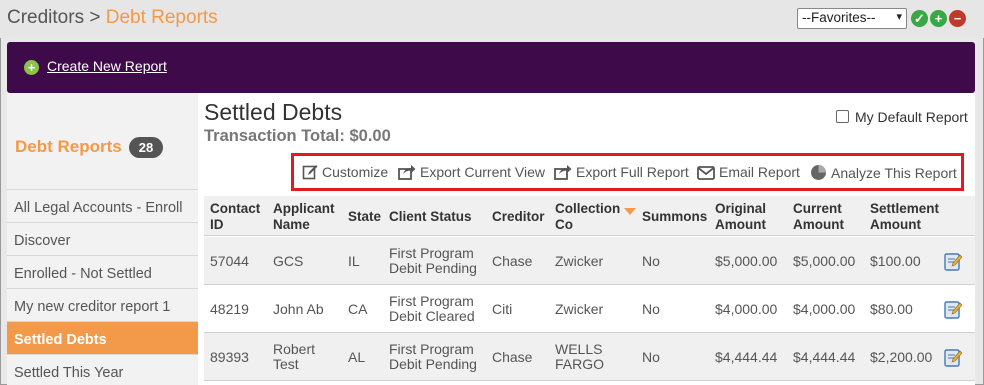  I want to click on favorites-select: --Favorites-- ▾, so click(852, 18).